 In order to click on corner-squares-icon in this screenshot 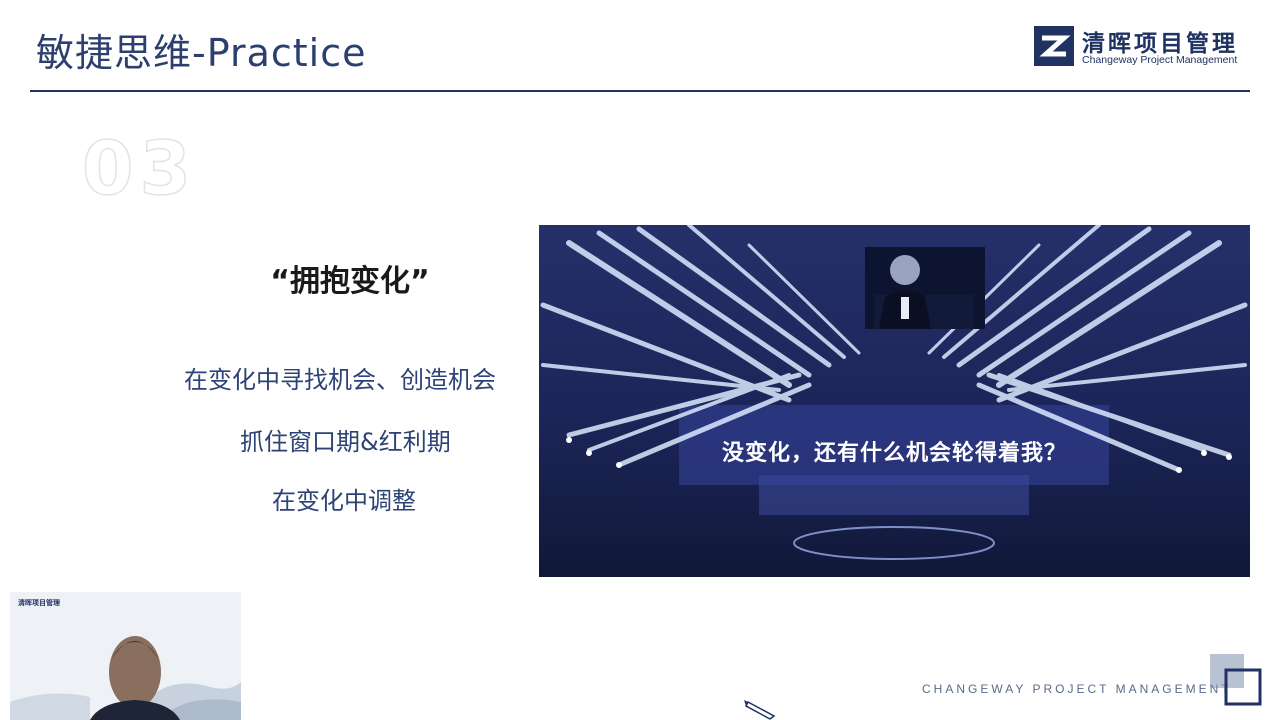, I will do `click(1236, 680)`.